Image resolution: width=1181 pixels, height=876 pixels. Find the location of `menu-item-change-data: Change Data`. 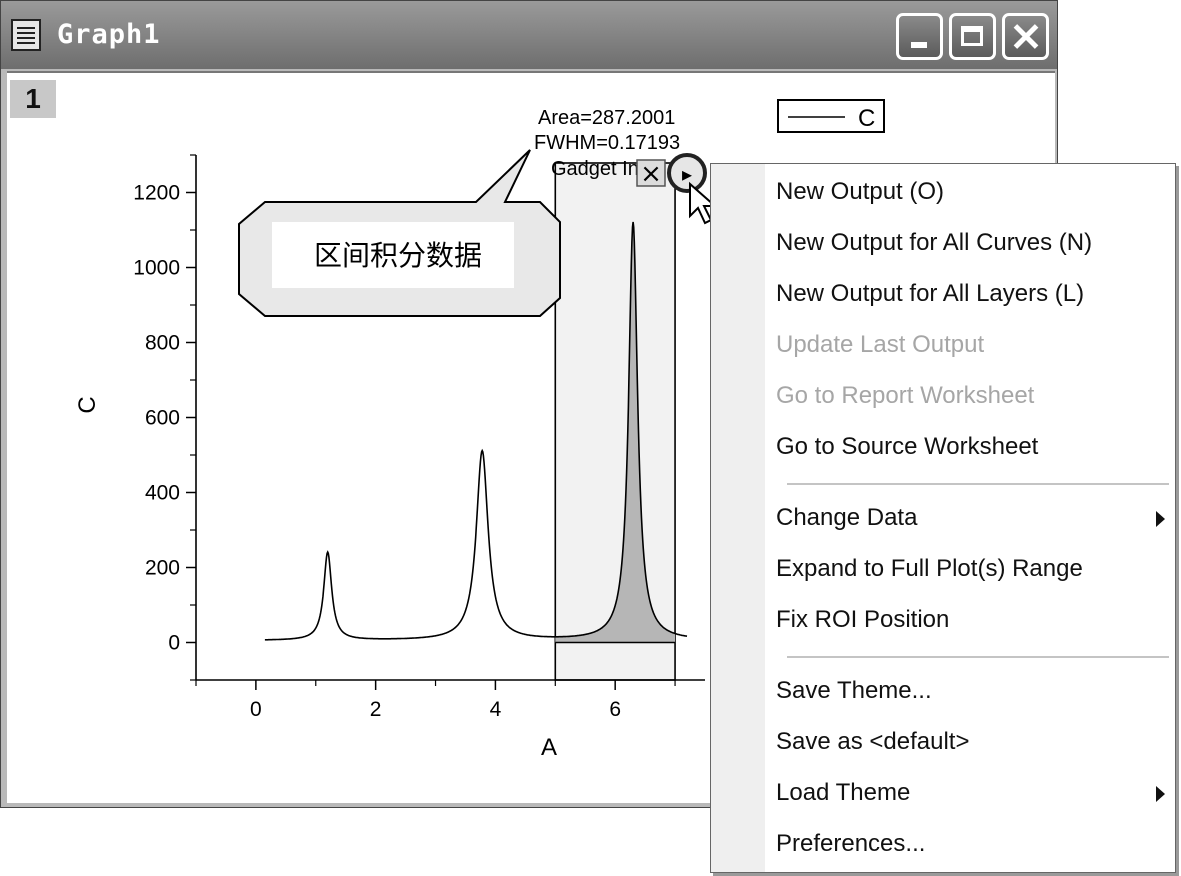

menu-item-change-data: Change Data is located at coordinates (846, 518).